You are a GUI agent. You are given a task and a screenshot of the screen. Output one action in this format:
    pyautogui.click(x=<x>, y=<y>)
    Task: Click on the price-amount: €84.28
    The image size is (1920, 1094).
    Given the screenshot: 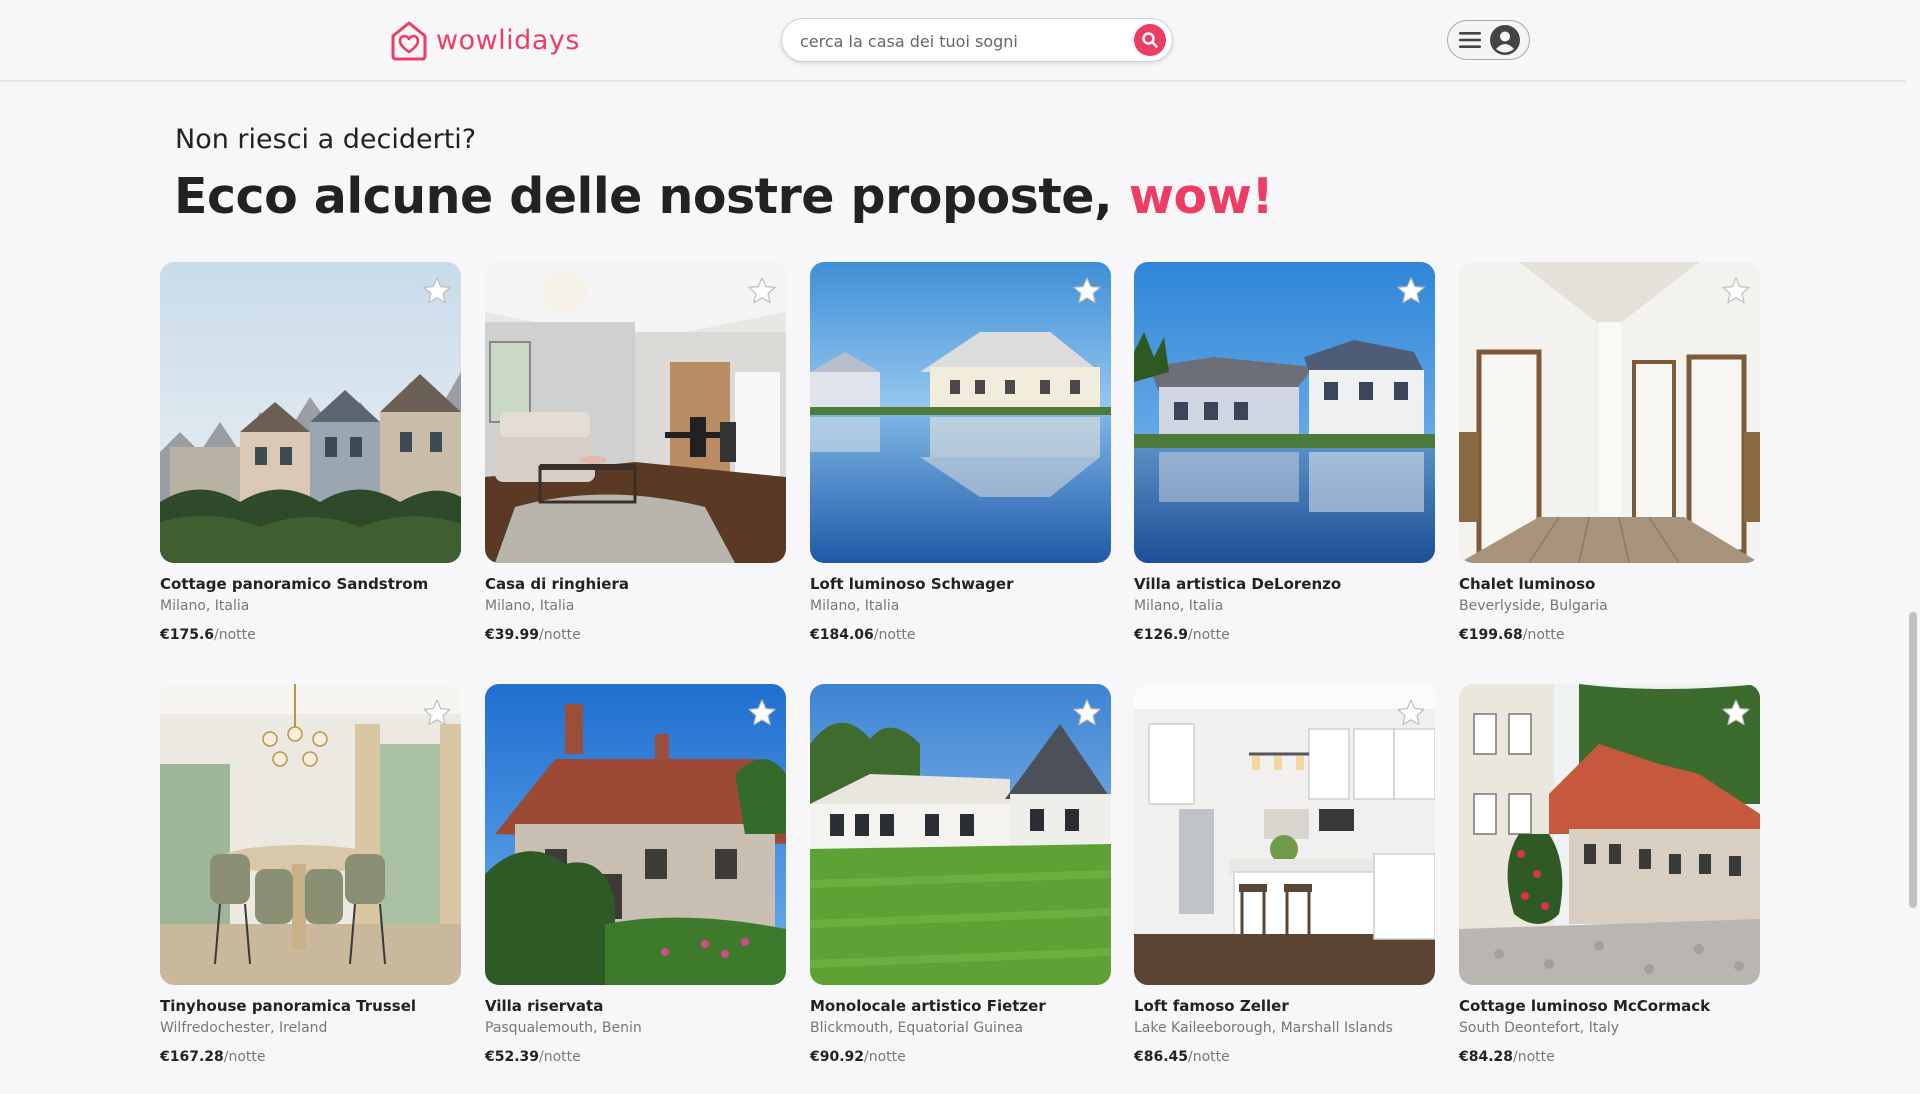 What is the action you would take?
    pyautogui.click(x=1486, y=1057)
    